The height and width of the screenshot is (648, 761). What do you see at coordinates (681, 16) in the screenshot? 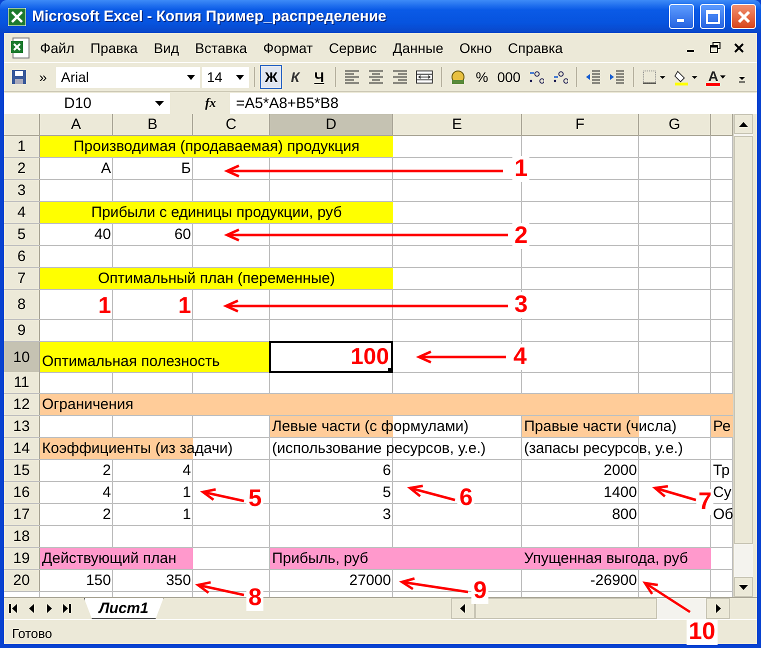
I see `minimize-button` at bounding box center [681, 16].